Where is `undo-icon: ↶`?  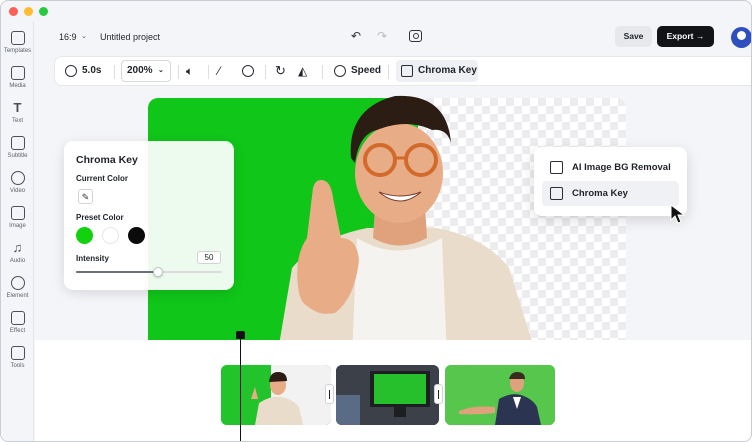
undo-icon: ↶ is located at coordinates (356, 36).